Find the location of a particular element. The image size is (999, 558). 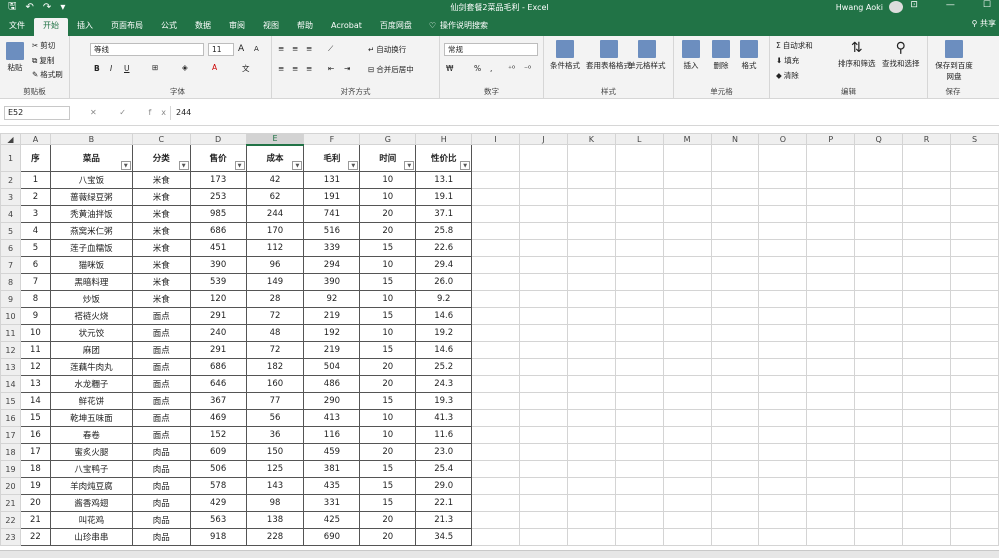

data-cell: 6 is located at coordinates (35, 265).